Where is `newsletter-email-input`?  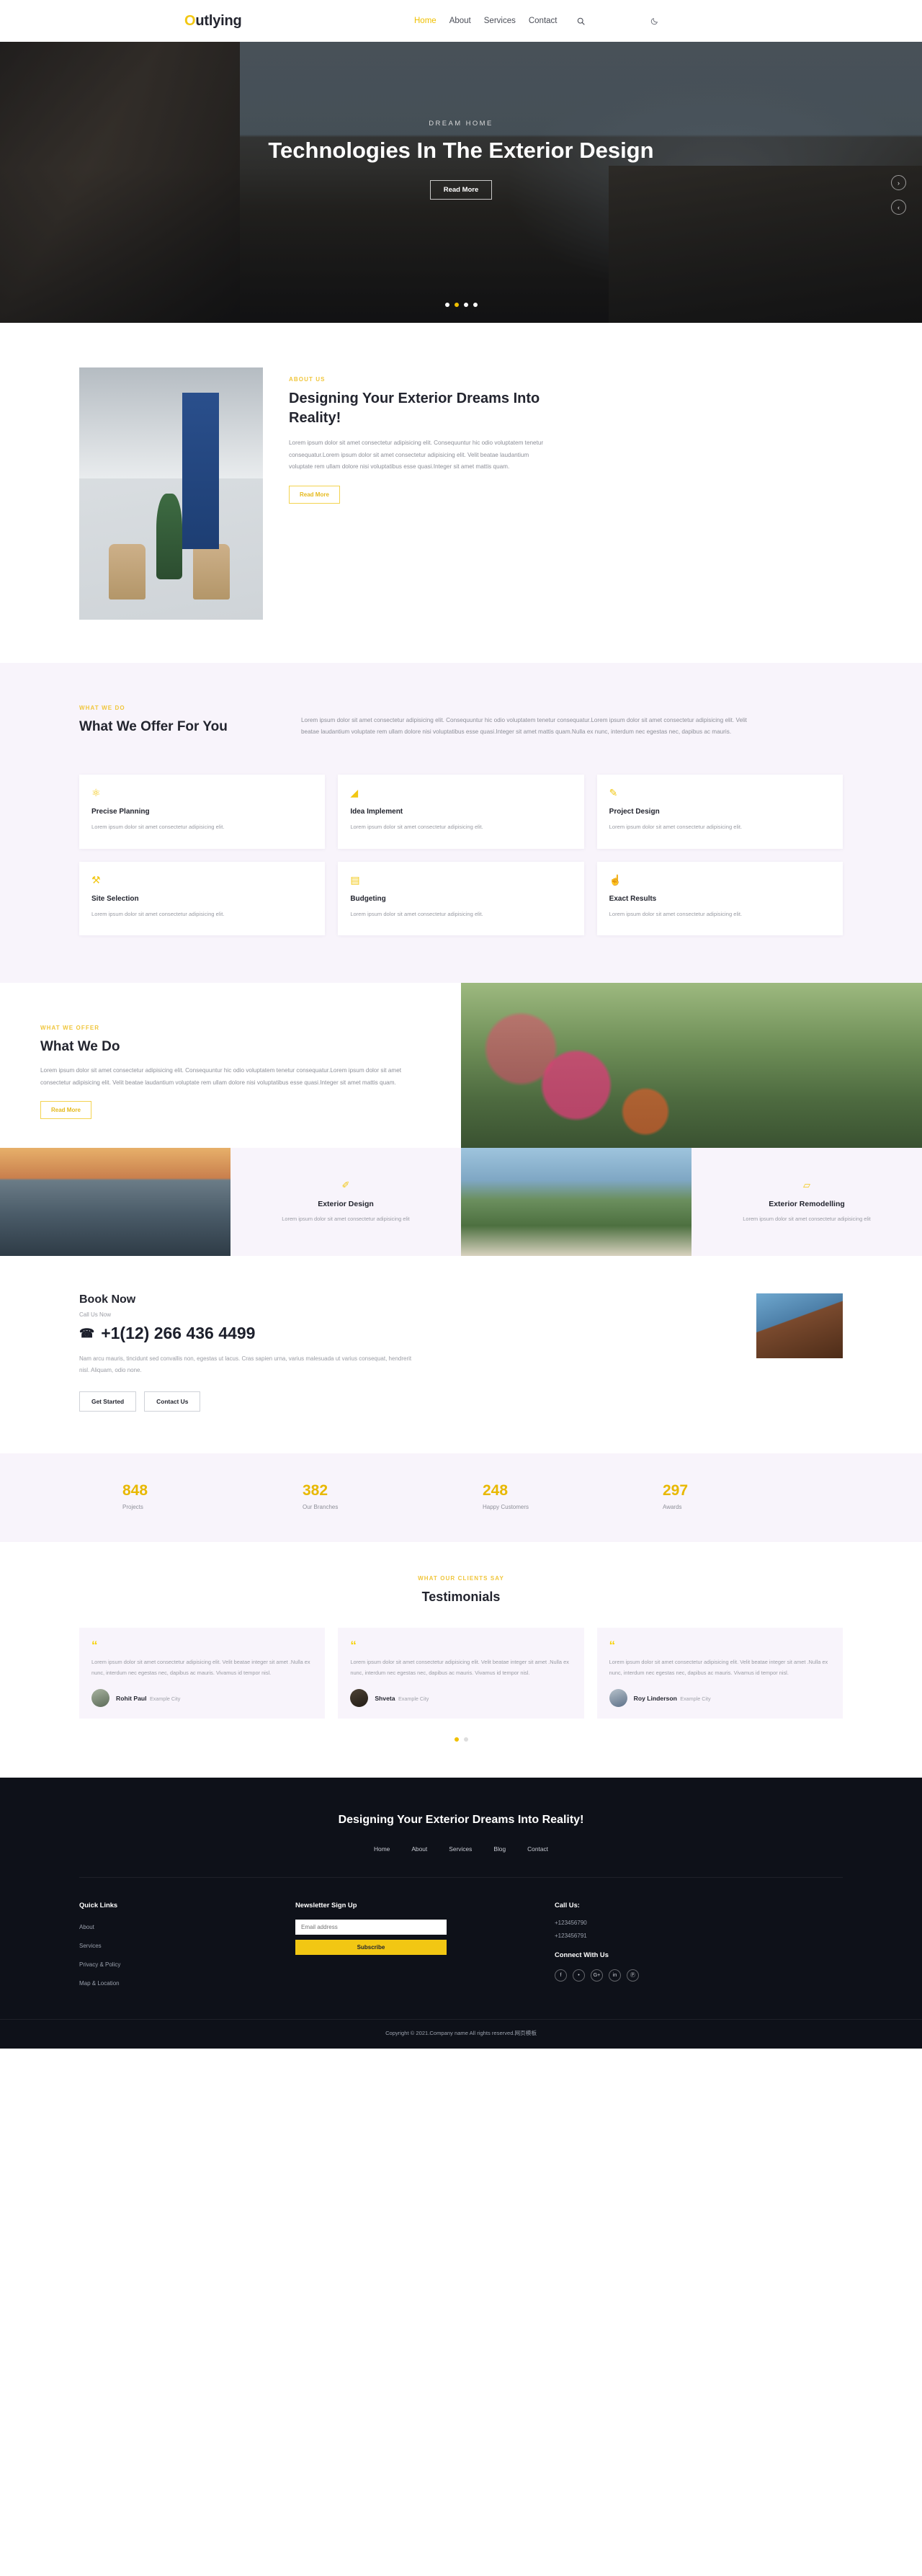 newsletter-email-input is located at coordinates (371, 1927).